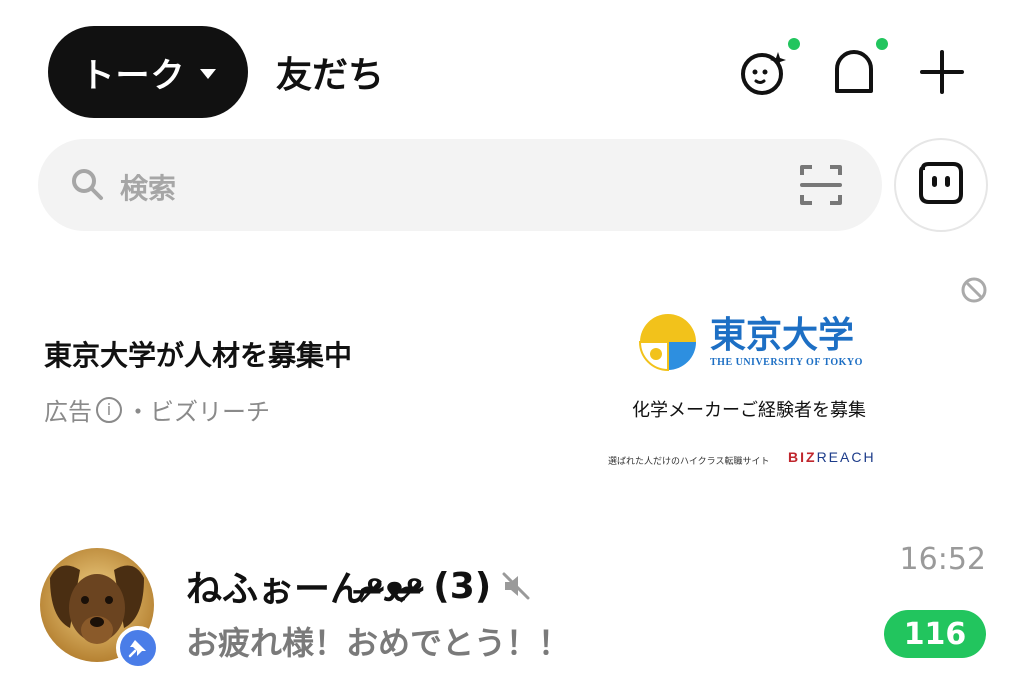  Describe the element at coordinates (974, 292) in the screenshot. I see `ad-close-icon` at that location.